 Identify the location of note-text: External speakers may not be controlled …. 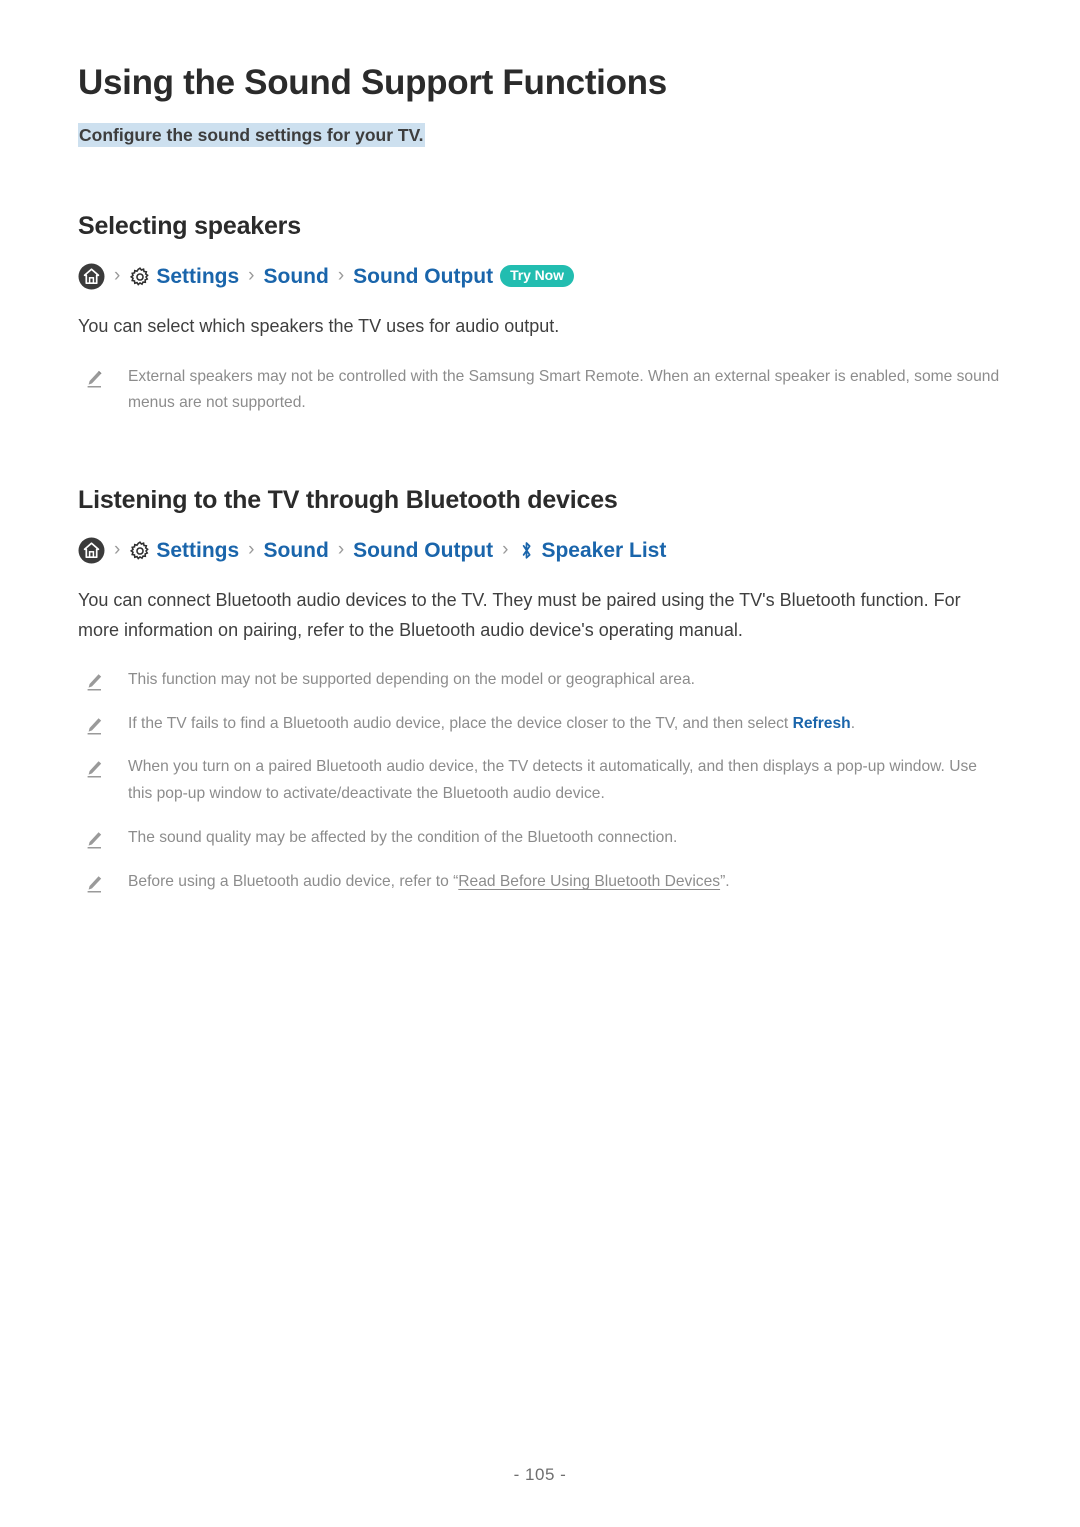
(564, 389).